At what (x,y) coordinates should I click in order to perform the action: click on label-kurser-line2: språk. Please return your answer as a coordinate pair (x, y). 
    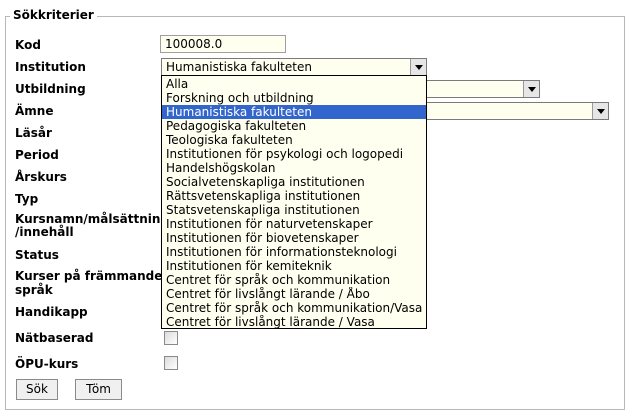
    Looking at the image, I should click on (34, 290).